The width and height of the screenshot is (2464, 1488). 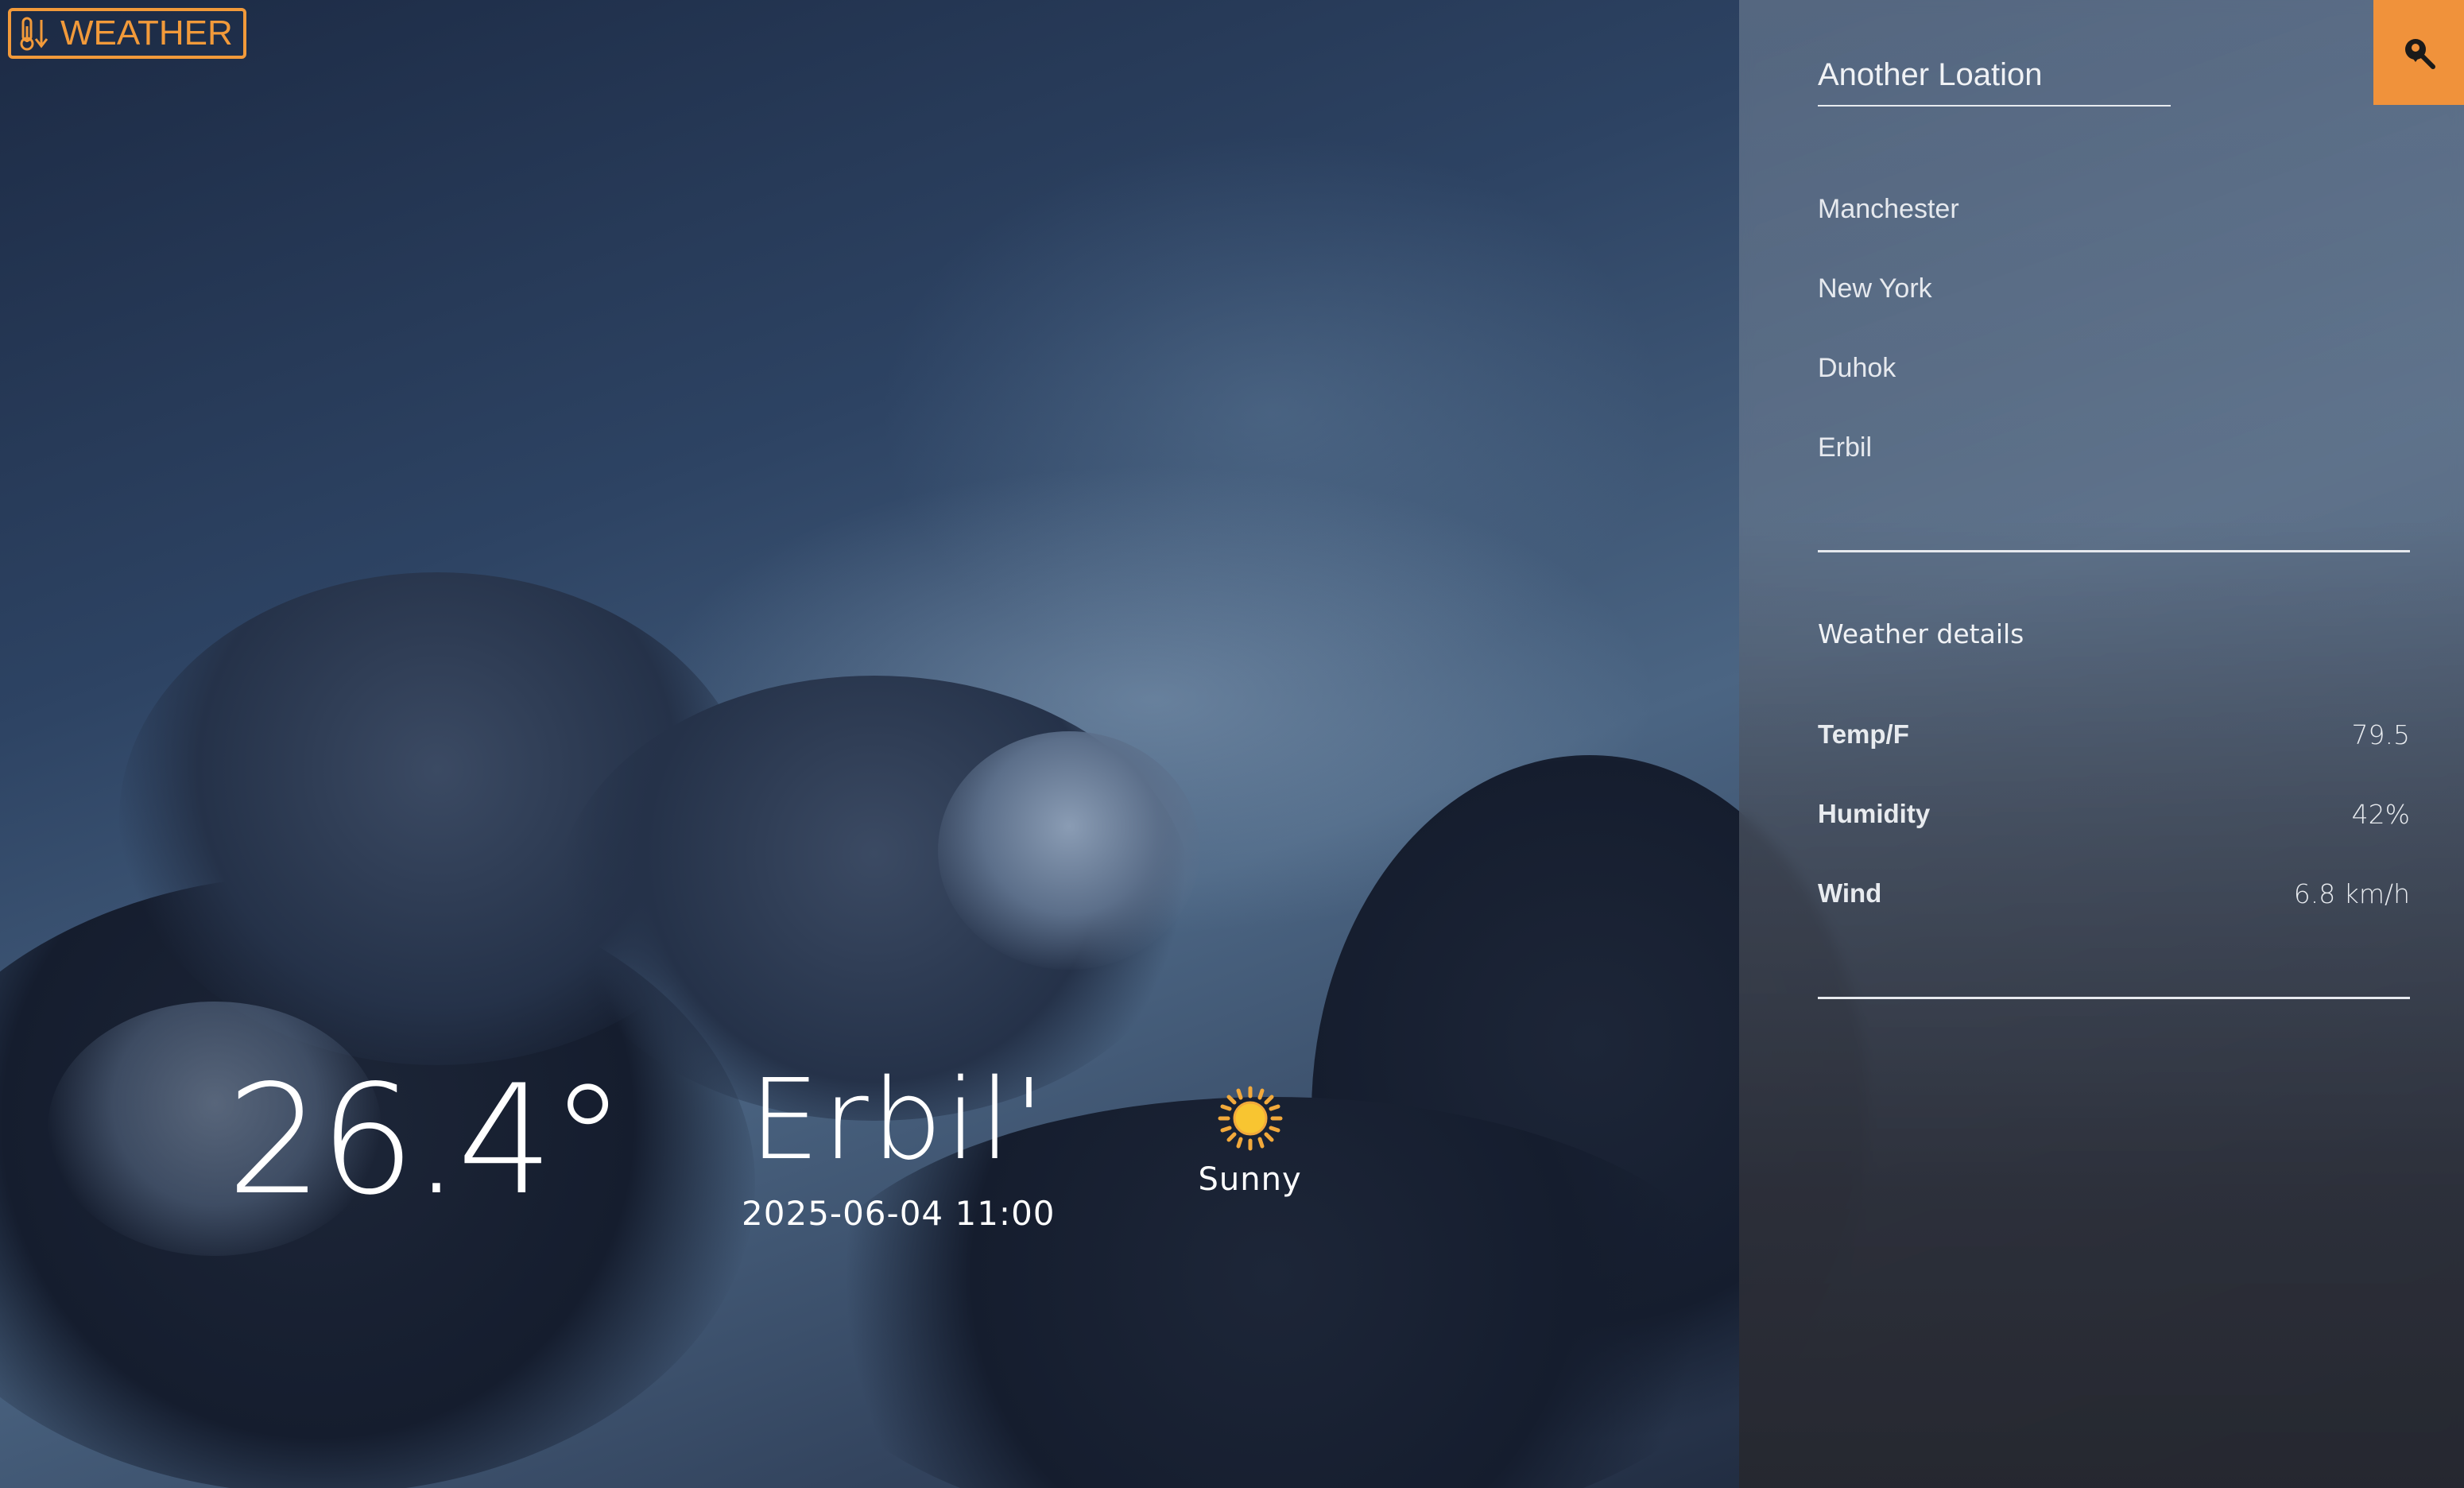 What do you see at coordinates (2380, 734) in the screenshot?
I see `detail-value: 79.5` at bounding box center [2380, 734].